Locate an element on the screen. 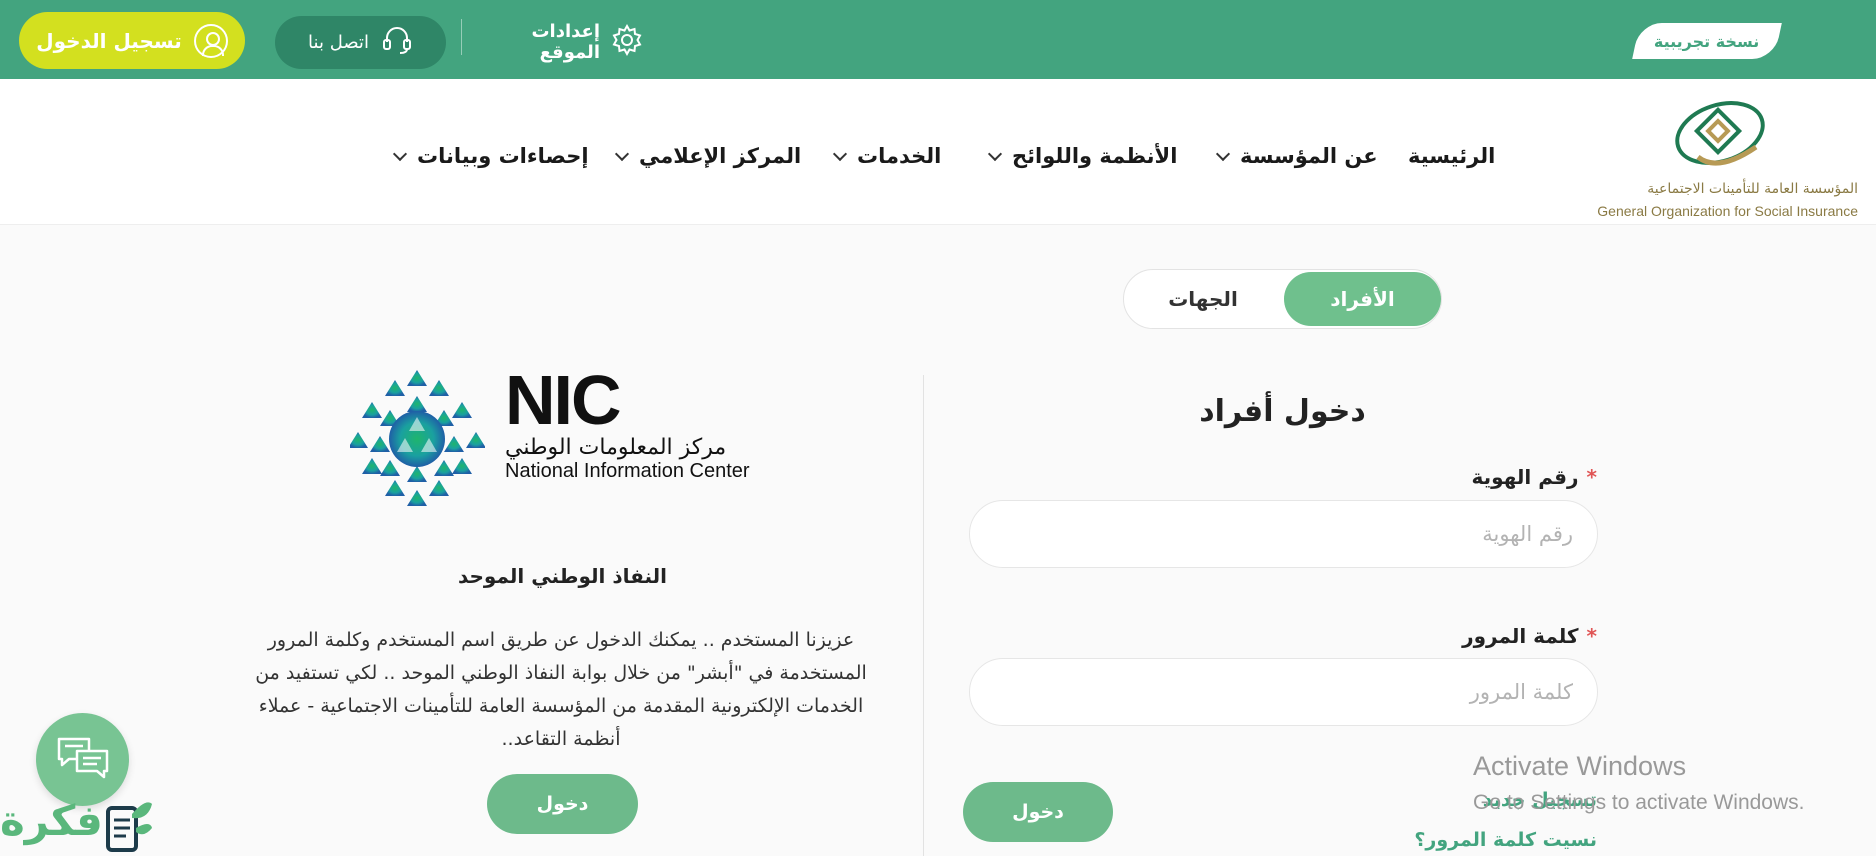  nav-item-media-center: المركز الإعلامي is located at coordinates (708, 156).